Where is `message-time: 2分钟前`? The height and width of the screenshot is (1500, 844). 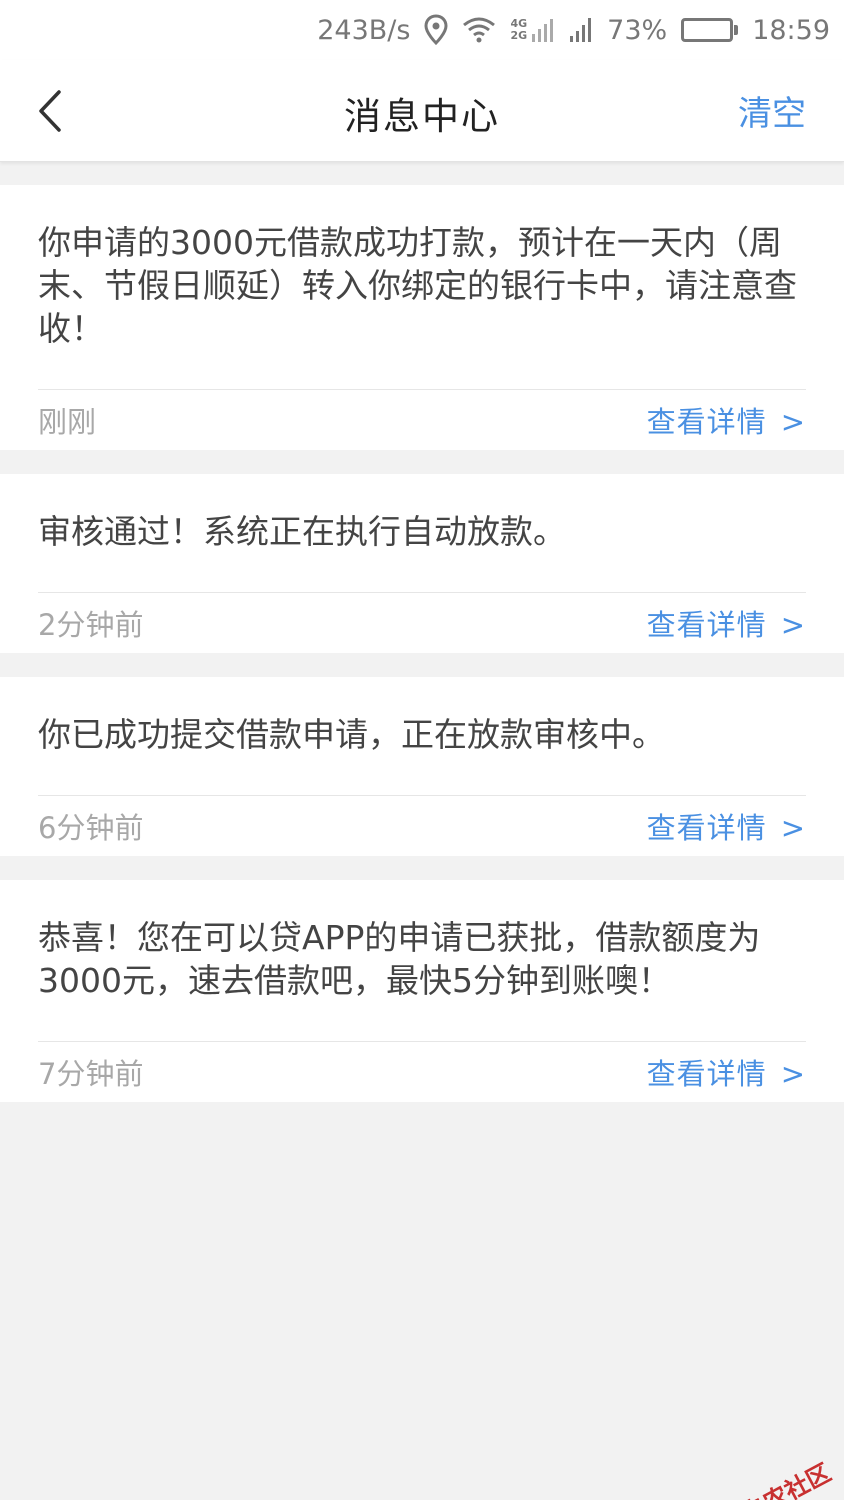
message-time: 2分钟前 is located at coordinates (91, 625).